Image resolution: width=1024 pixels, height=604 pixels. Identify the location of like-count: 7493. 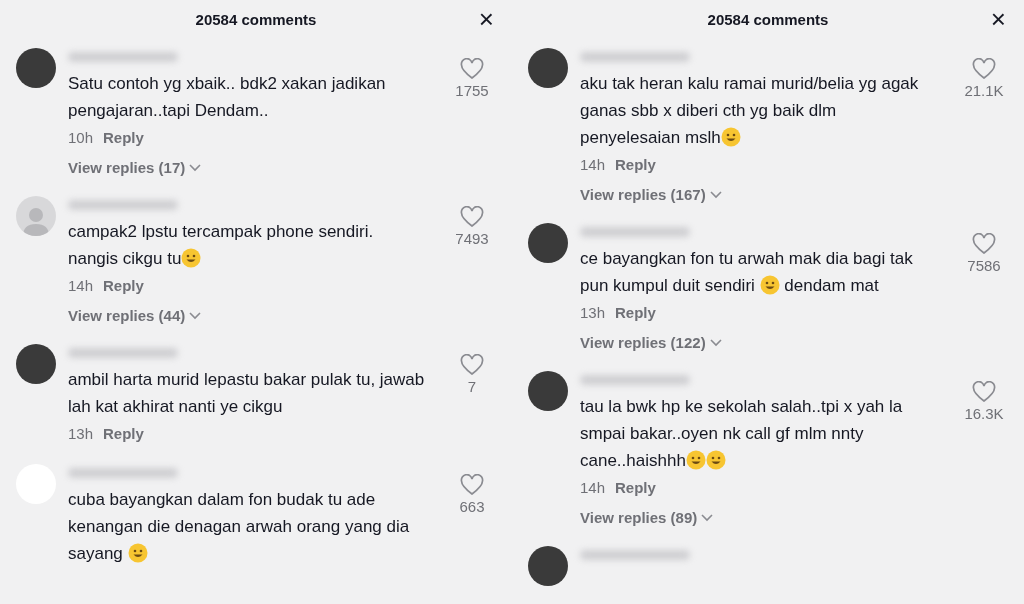
(472, 239).